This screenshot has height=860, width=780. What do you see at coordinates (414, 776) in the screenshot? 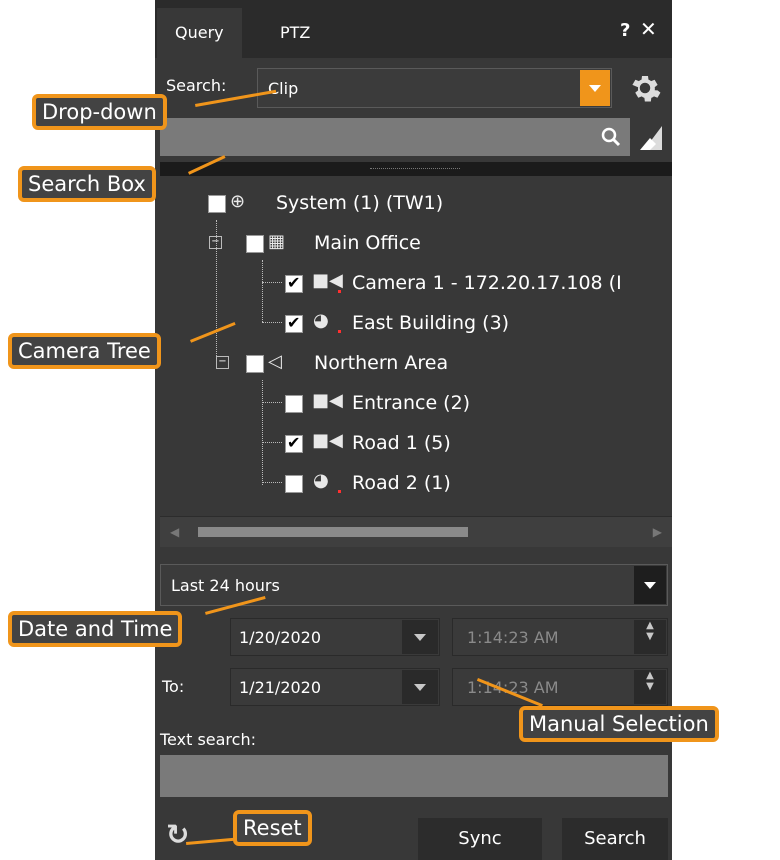
I see `text-search-input` at bounding box center [414, 776].